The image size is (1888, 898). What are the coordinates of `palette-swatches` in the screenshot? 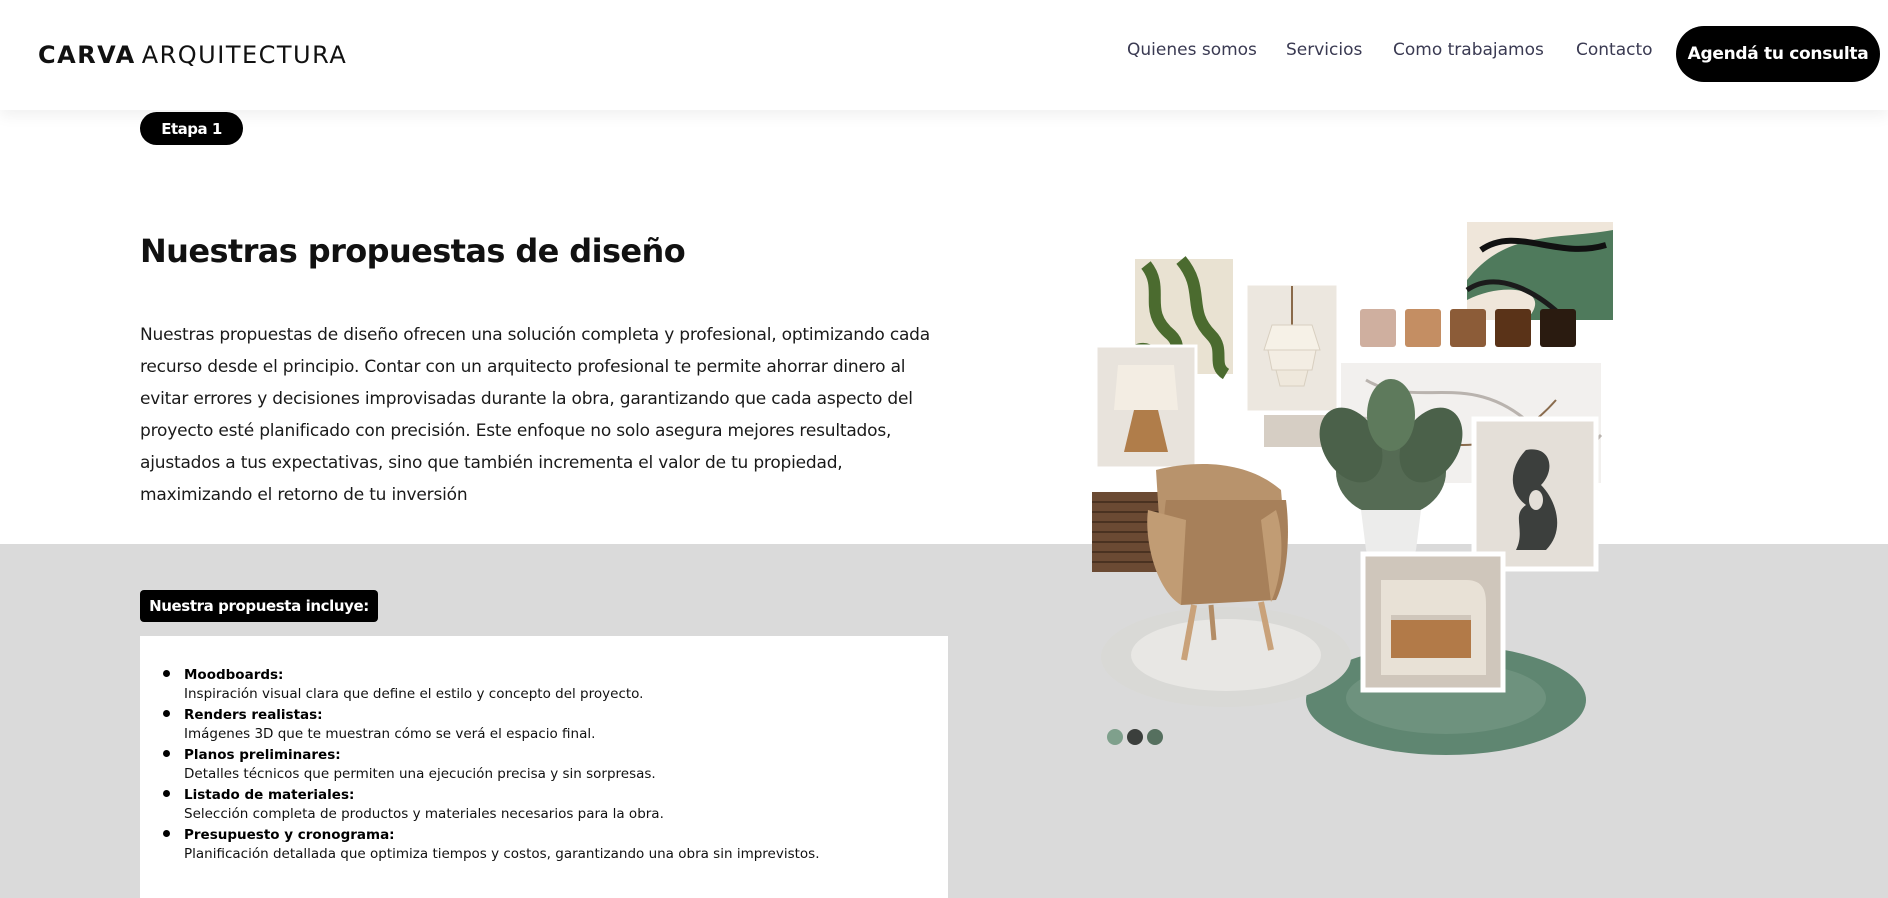 It's located at (1468, 328).